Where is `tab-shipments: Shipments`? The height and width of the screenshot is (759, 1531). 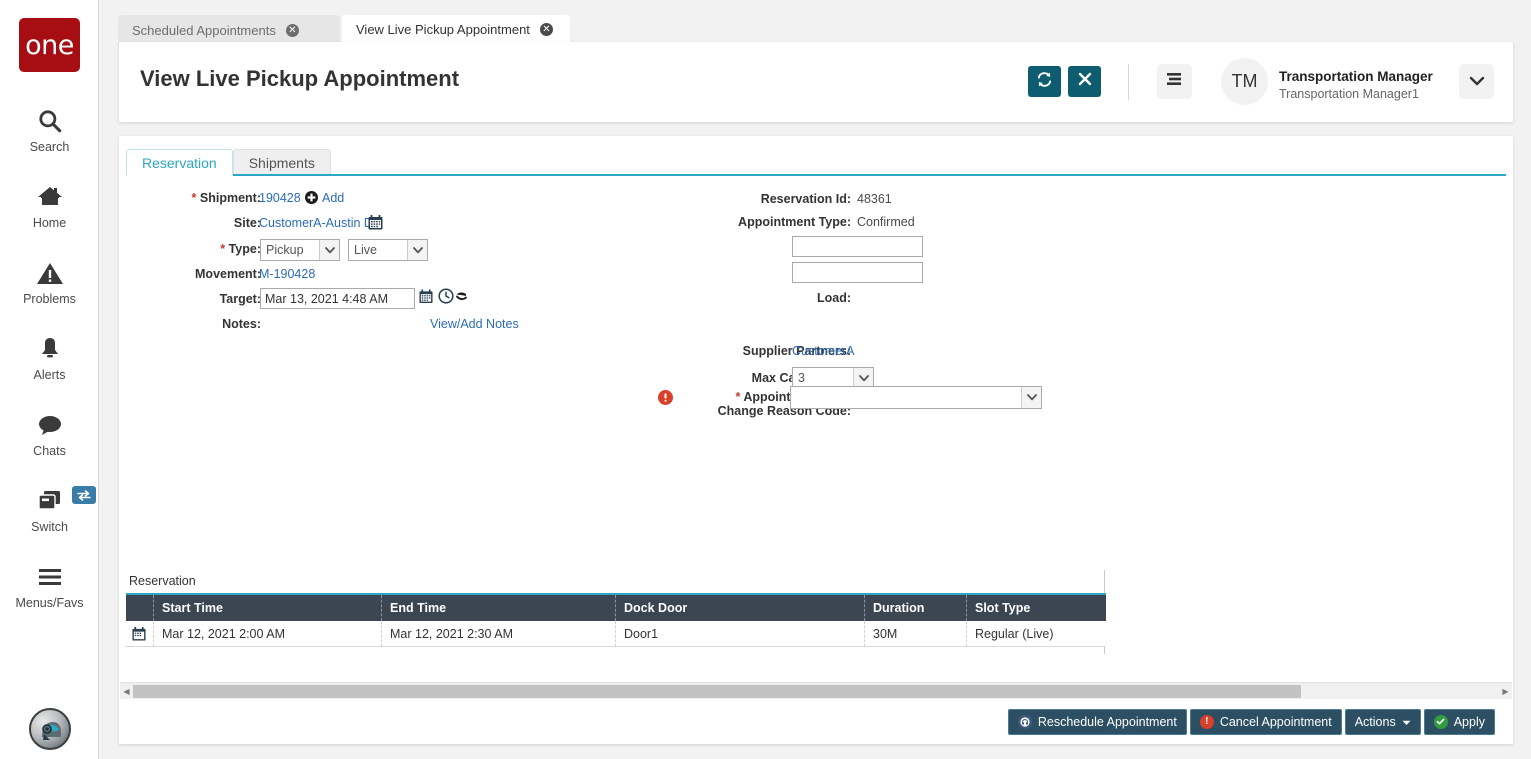
tab-shipments: Shipments is located at coordinates (281, 162).